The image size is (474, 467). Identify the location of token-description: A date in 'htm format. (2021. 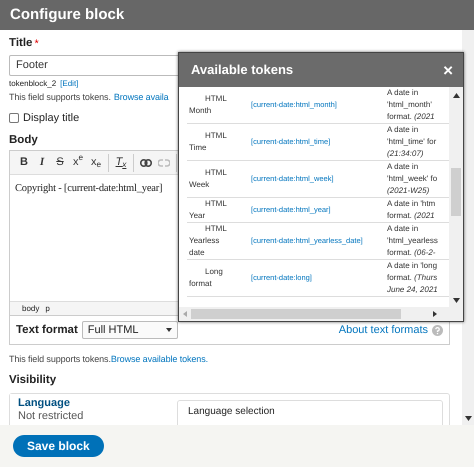
(411, 210).